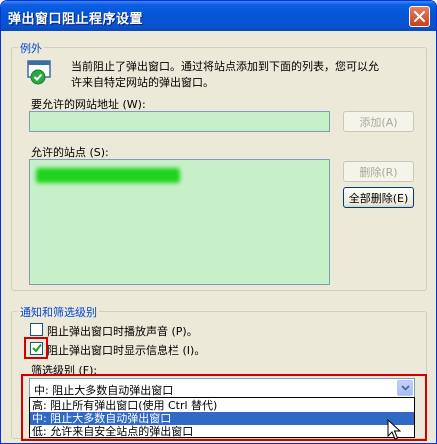 The width and height of the screenshot is (437, 444). Describe the element at coordinates (394, 429) in the screenshot. I see `mouse-cursor-icon` at that location.